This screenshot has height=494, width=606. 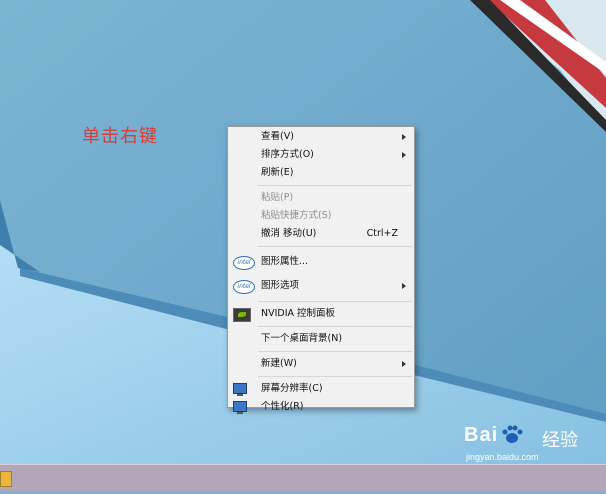 I want to click on menu-item-paste-label: 粘贴(P), so click(x=277, y=197).